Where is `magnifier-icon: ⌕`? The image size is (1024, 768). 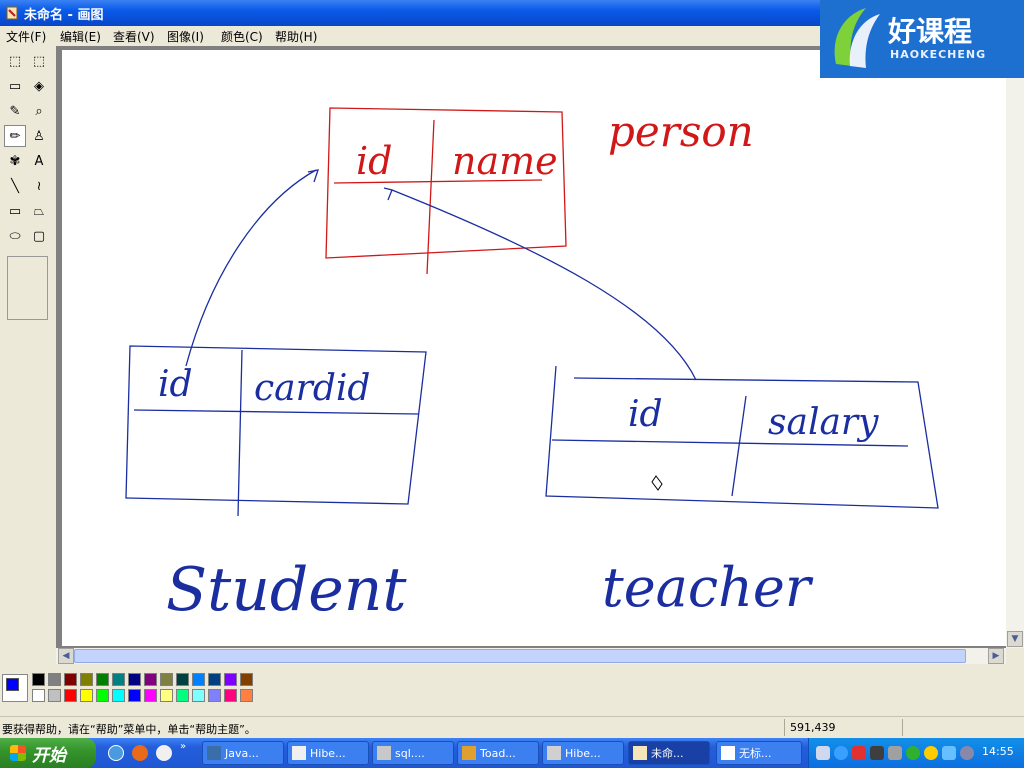
magnifier-icon: ⌕ is located at coordinates (39, 111).